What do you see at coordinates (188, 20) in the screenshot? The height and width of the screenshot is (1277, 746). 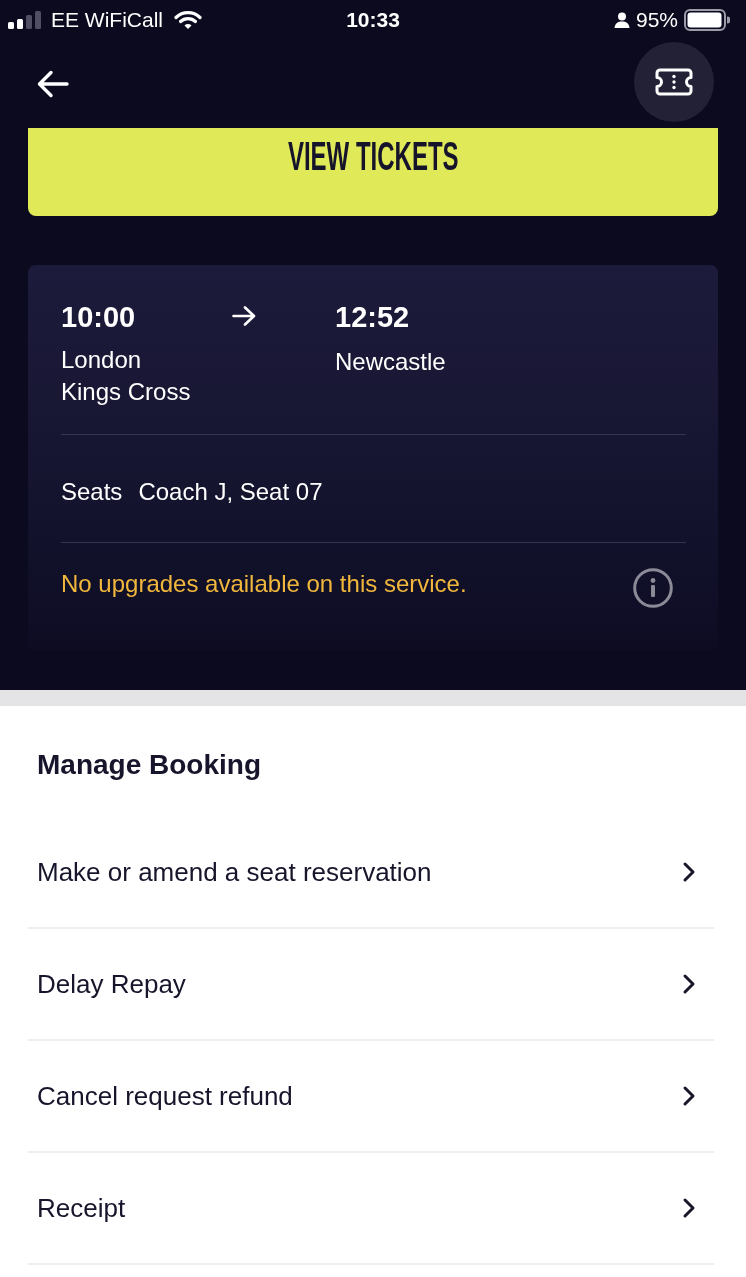 I see `wifi-icon` at bounding box center [188, 20].